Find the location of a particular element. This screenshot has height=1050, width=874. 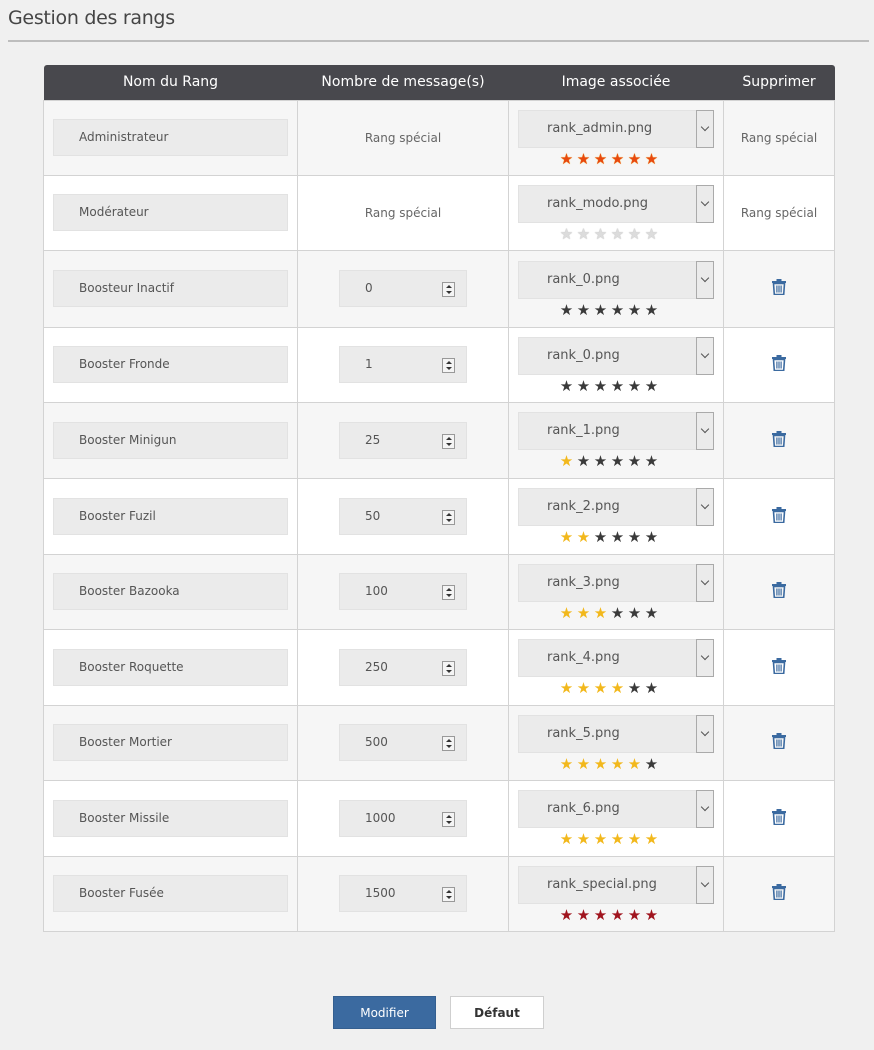

rank-name-input: Booster Mortier is located at coordinates (170, 742).